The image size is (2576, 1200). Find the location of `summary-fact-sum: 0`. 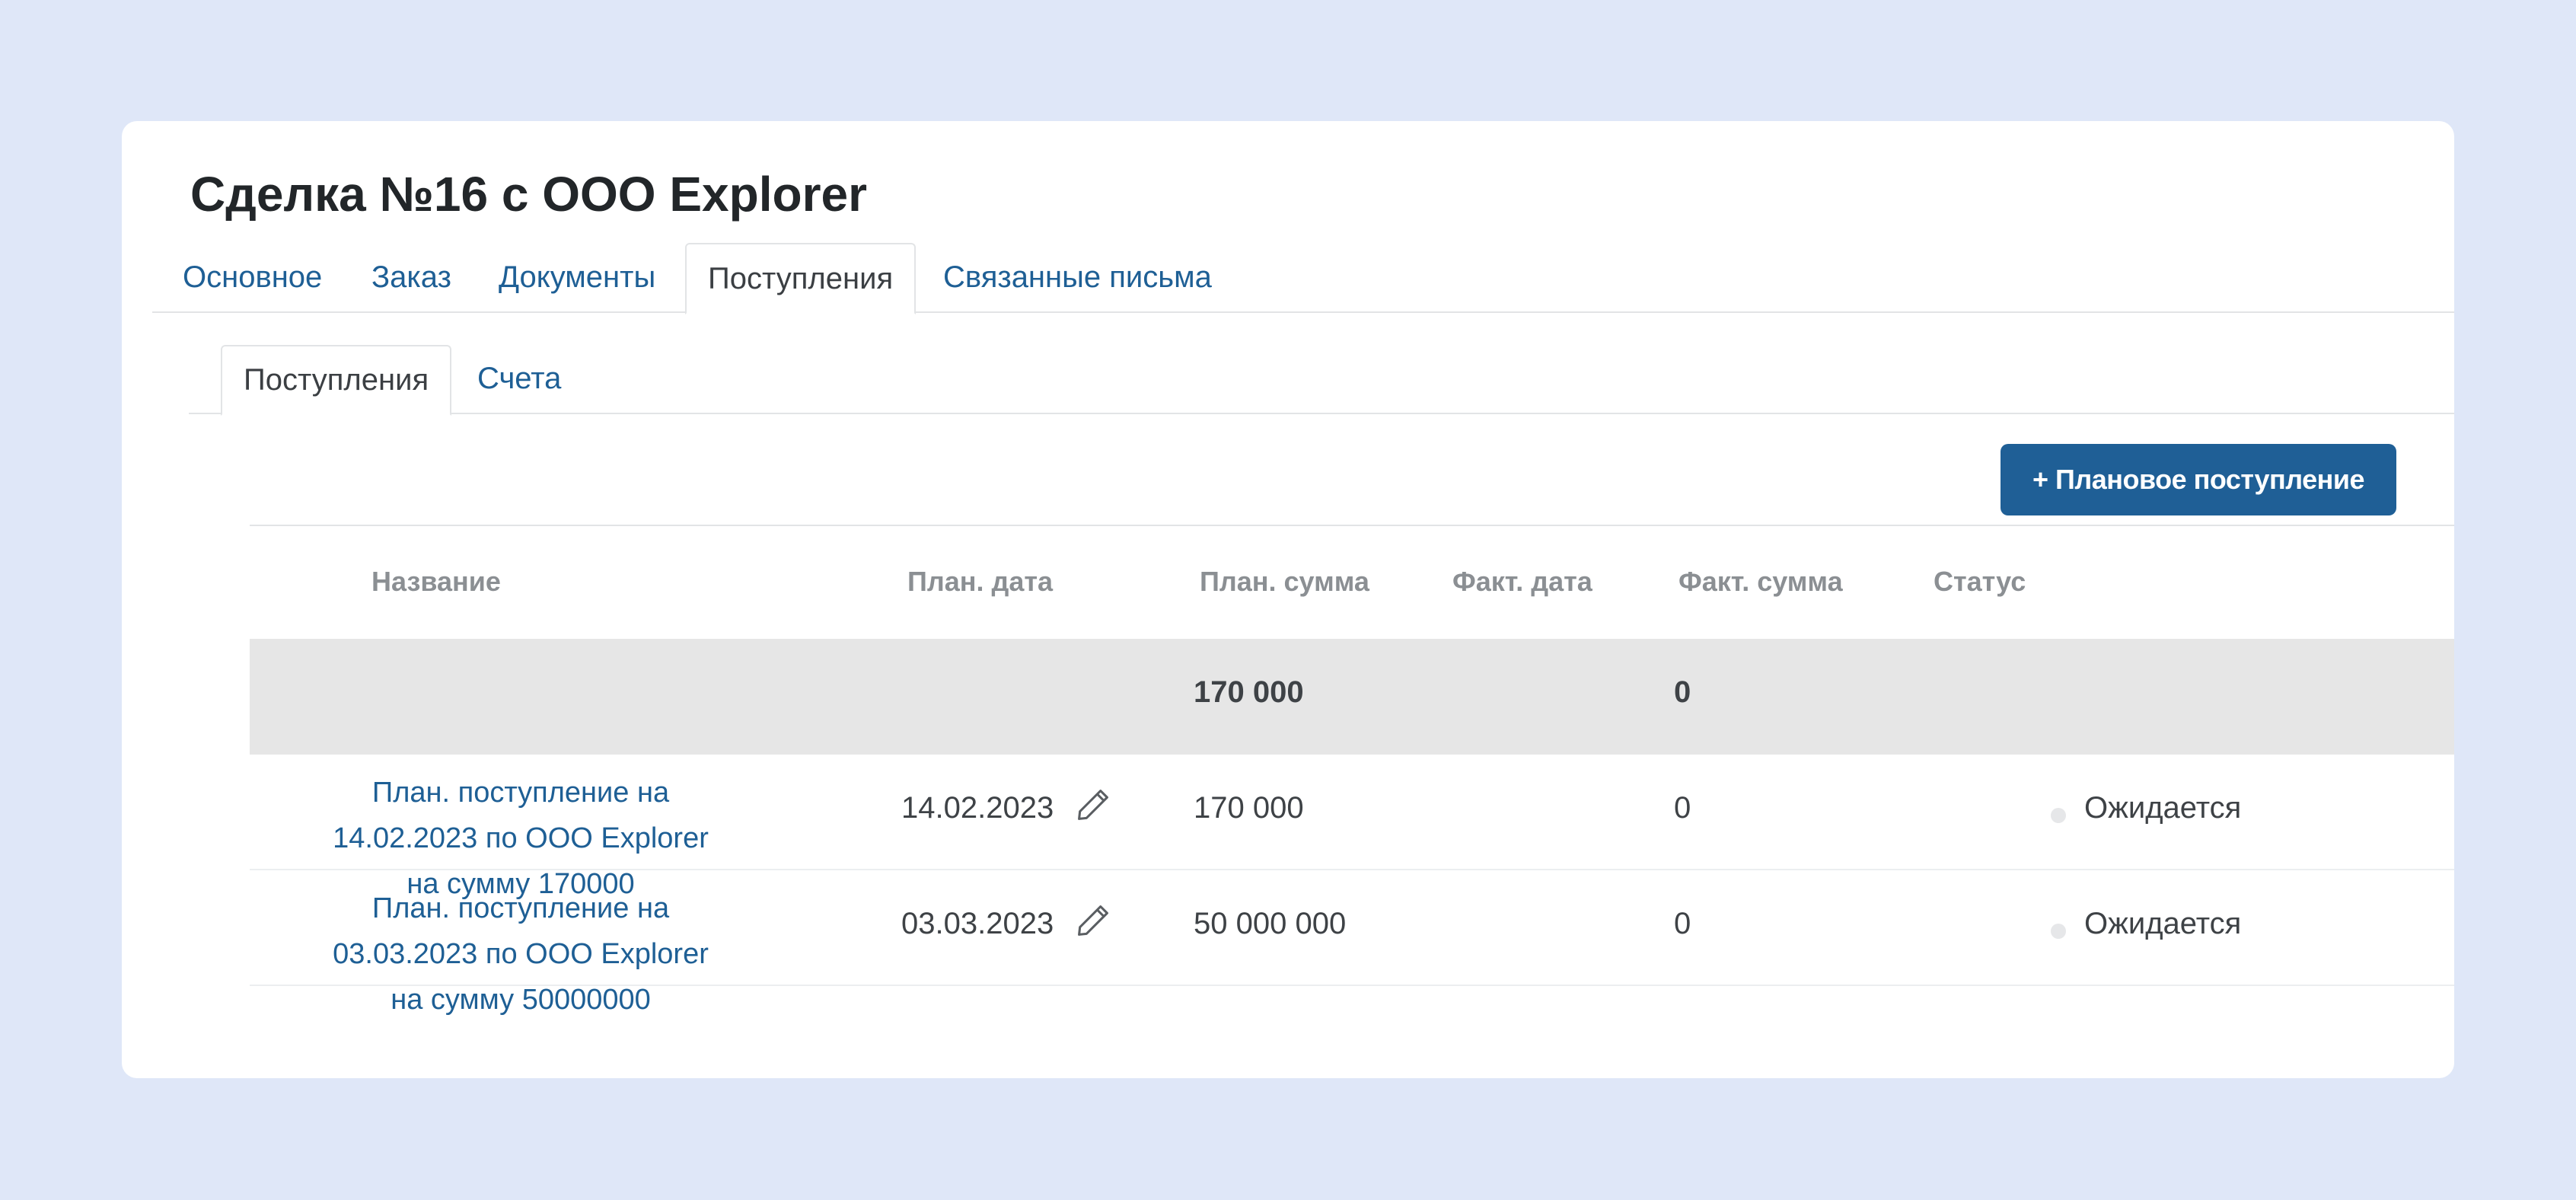

summary-fact-sum: 0 is located at coordinates (1682, 692).